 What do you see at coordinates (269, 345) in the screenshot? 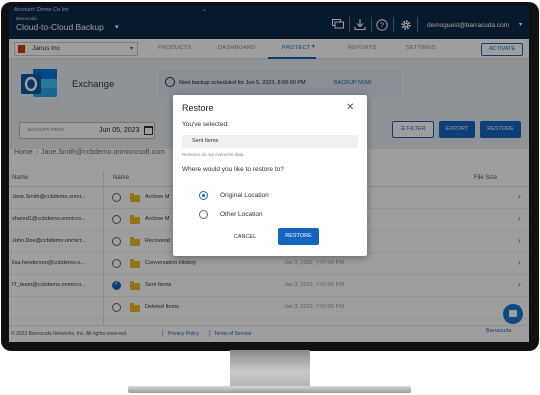
I see `monitor-chin` at bounding box center [269, 345].